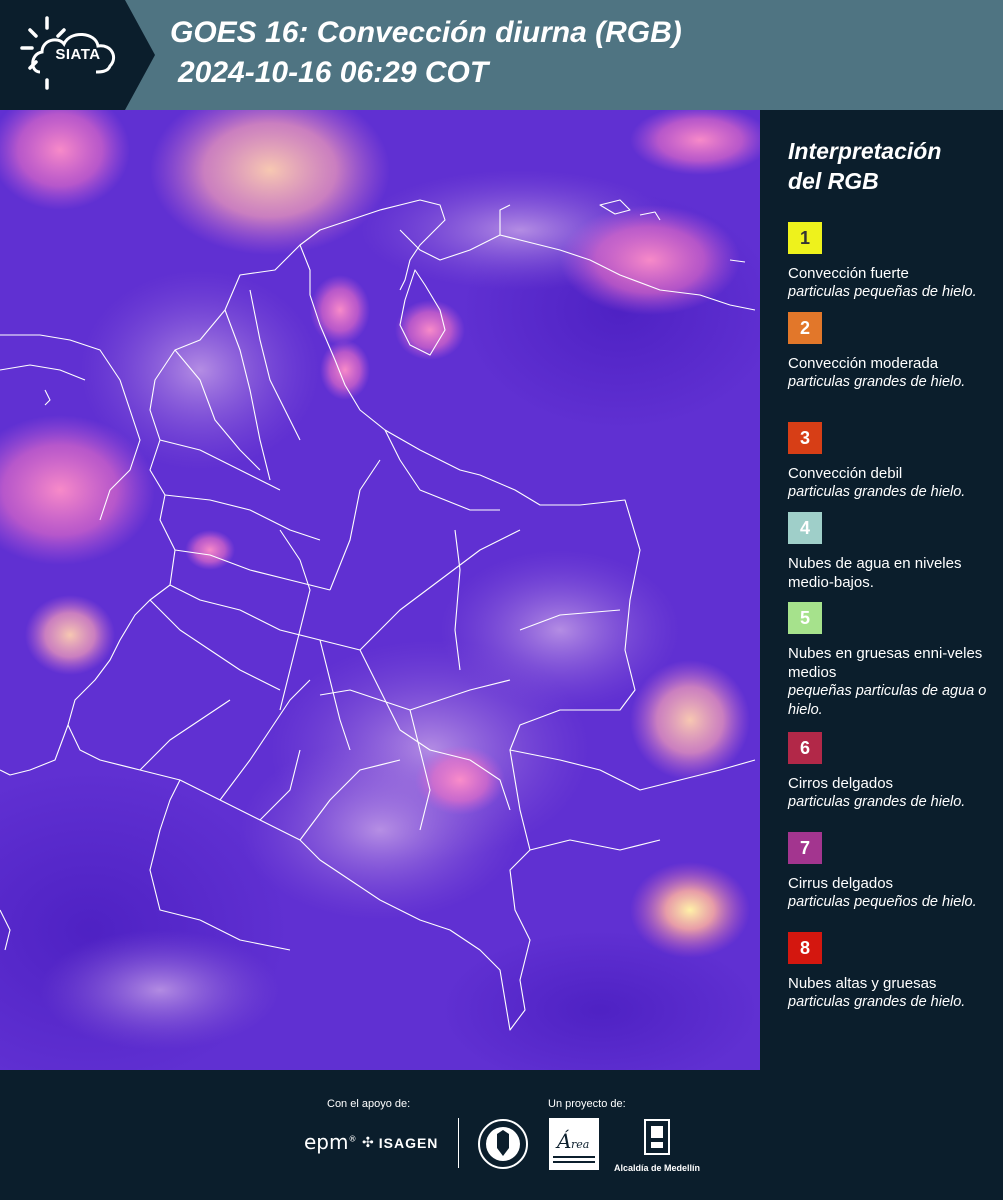 This screenshot has height=1200, width=1003. What do you see at coordinates (863, 363) in the screenshot?
I see `legend-item-title: Convección moderada` at bounding box center [863, 363].